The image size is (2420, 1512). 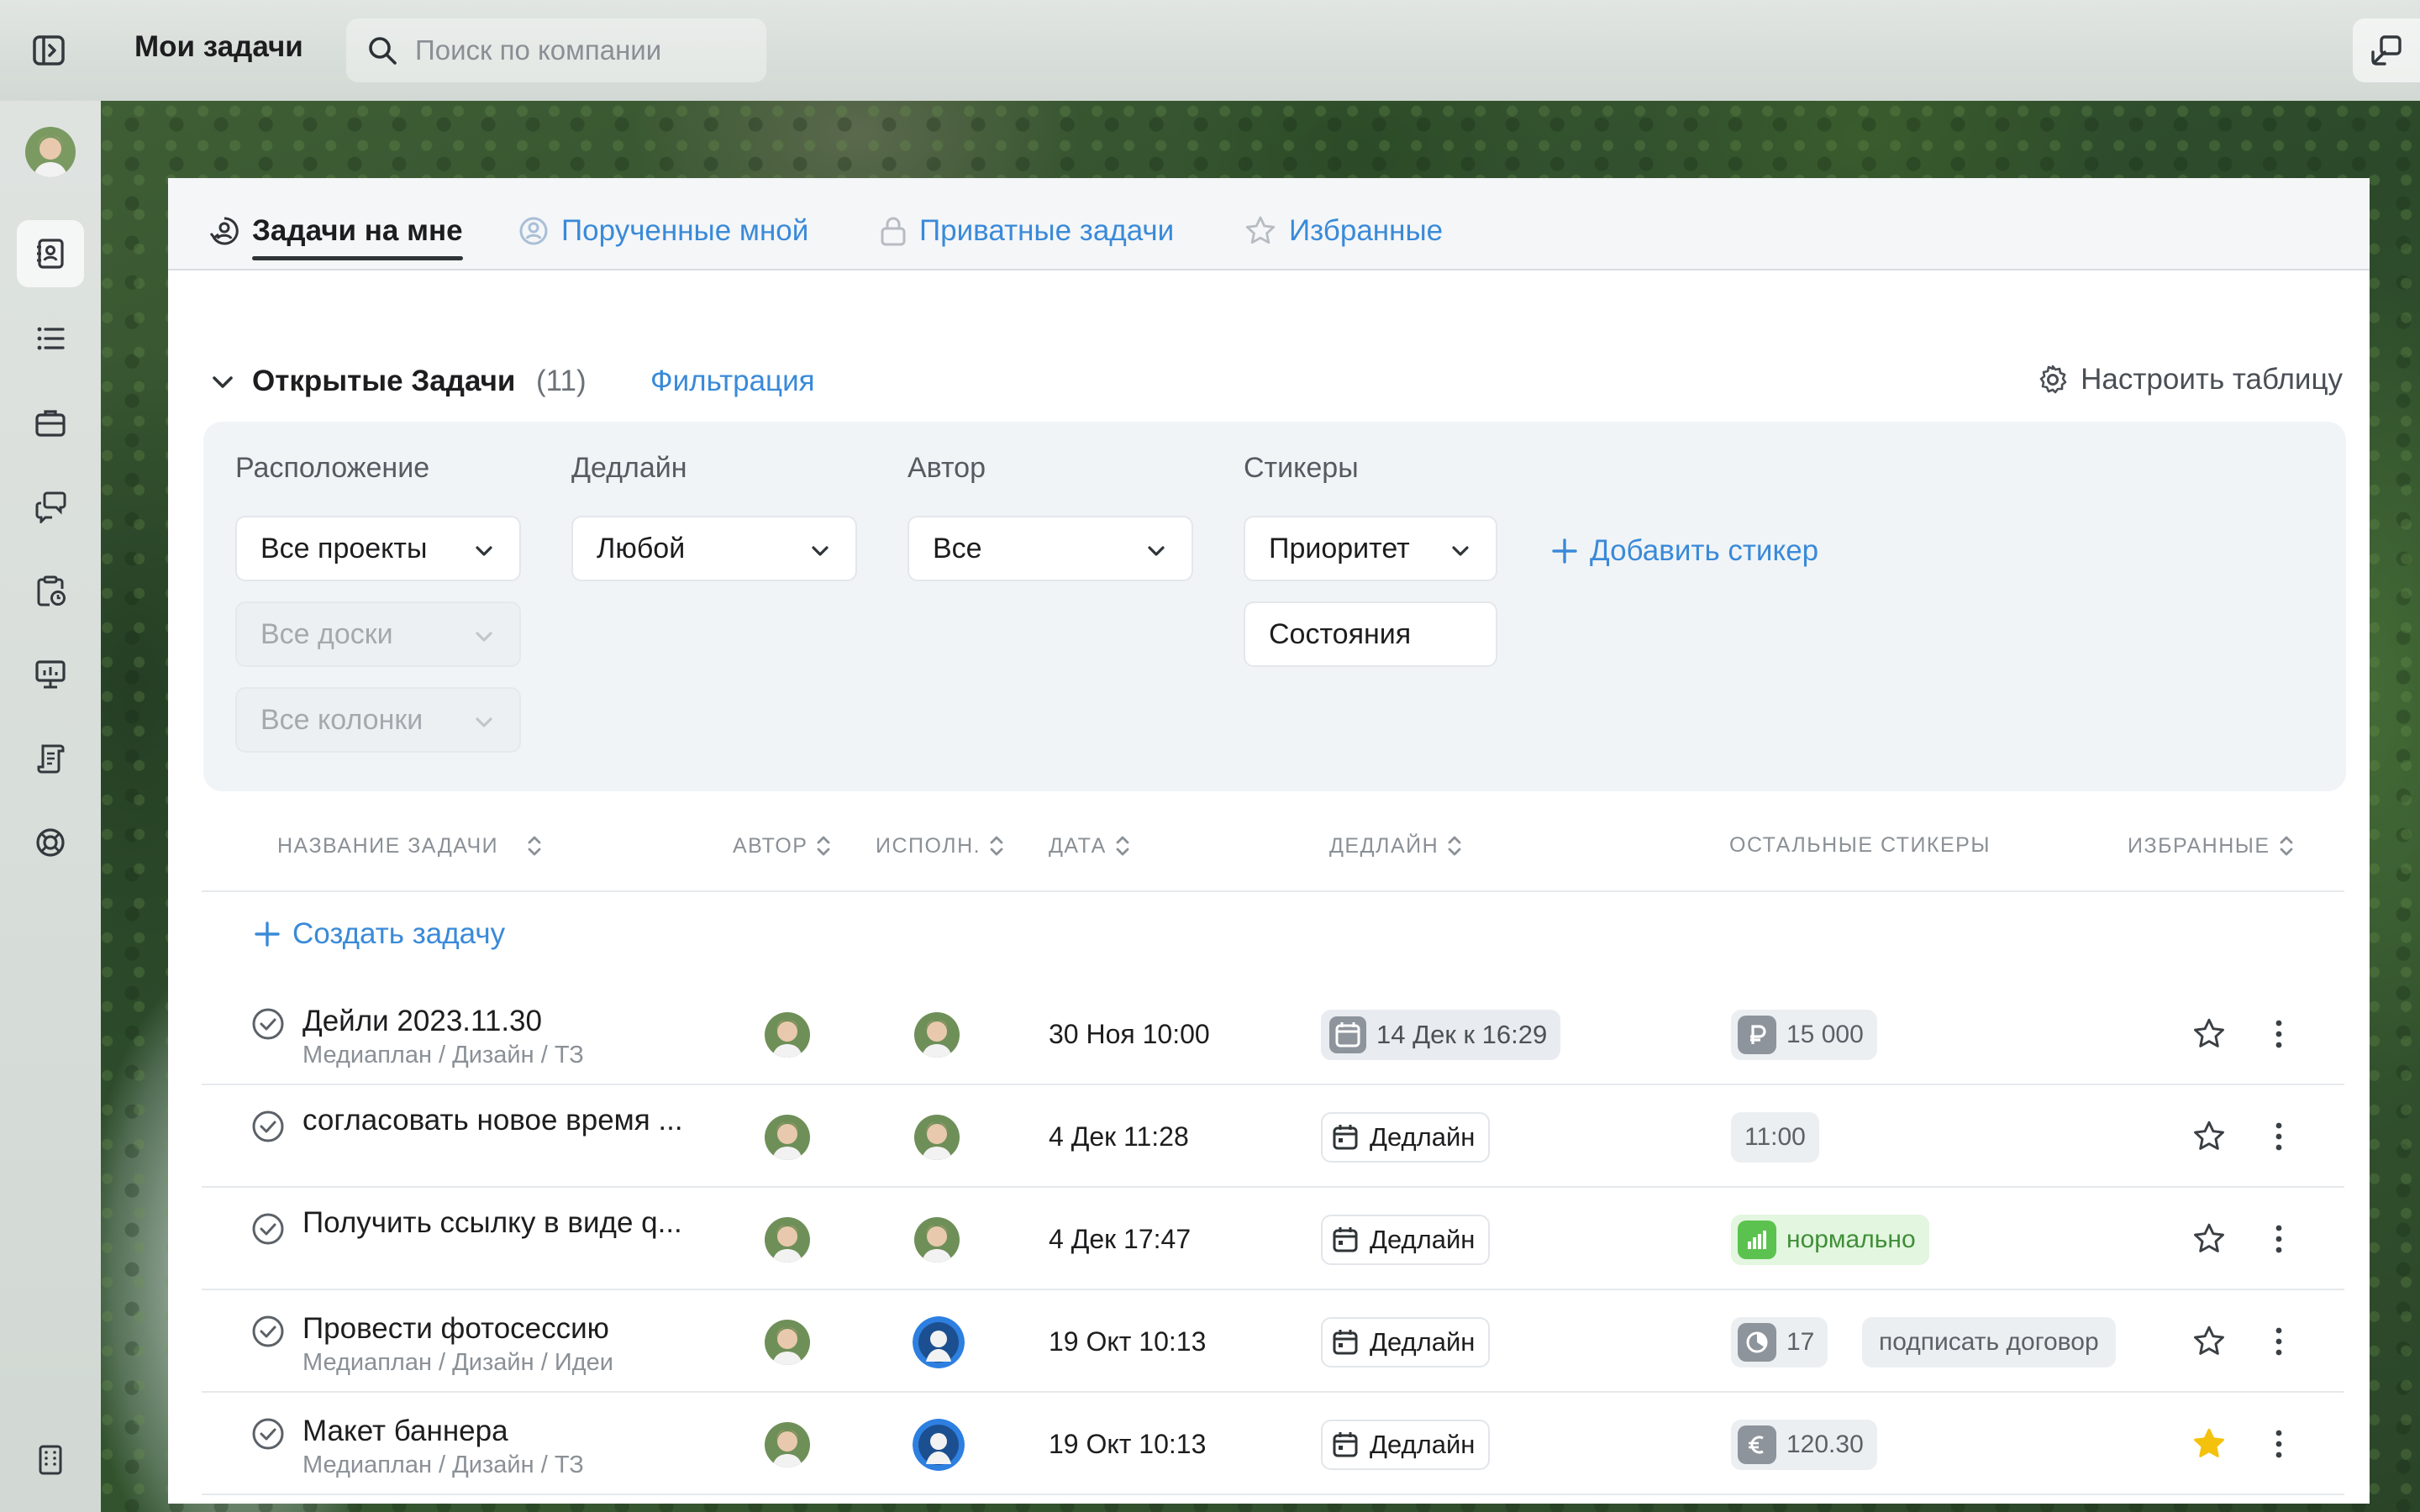 What do you see at coordinates (51, 1460) in the screenshot?
I see `rail-item-company` at bounding box center [51, 1460].